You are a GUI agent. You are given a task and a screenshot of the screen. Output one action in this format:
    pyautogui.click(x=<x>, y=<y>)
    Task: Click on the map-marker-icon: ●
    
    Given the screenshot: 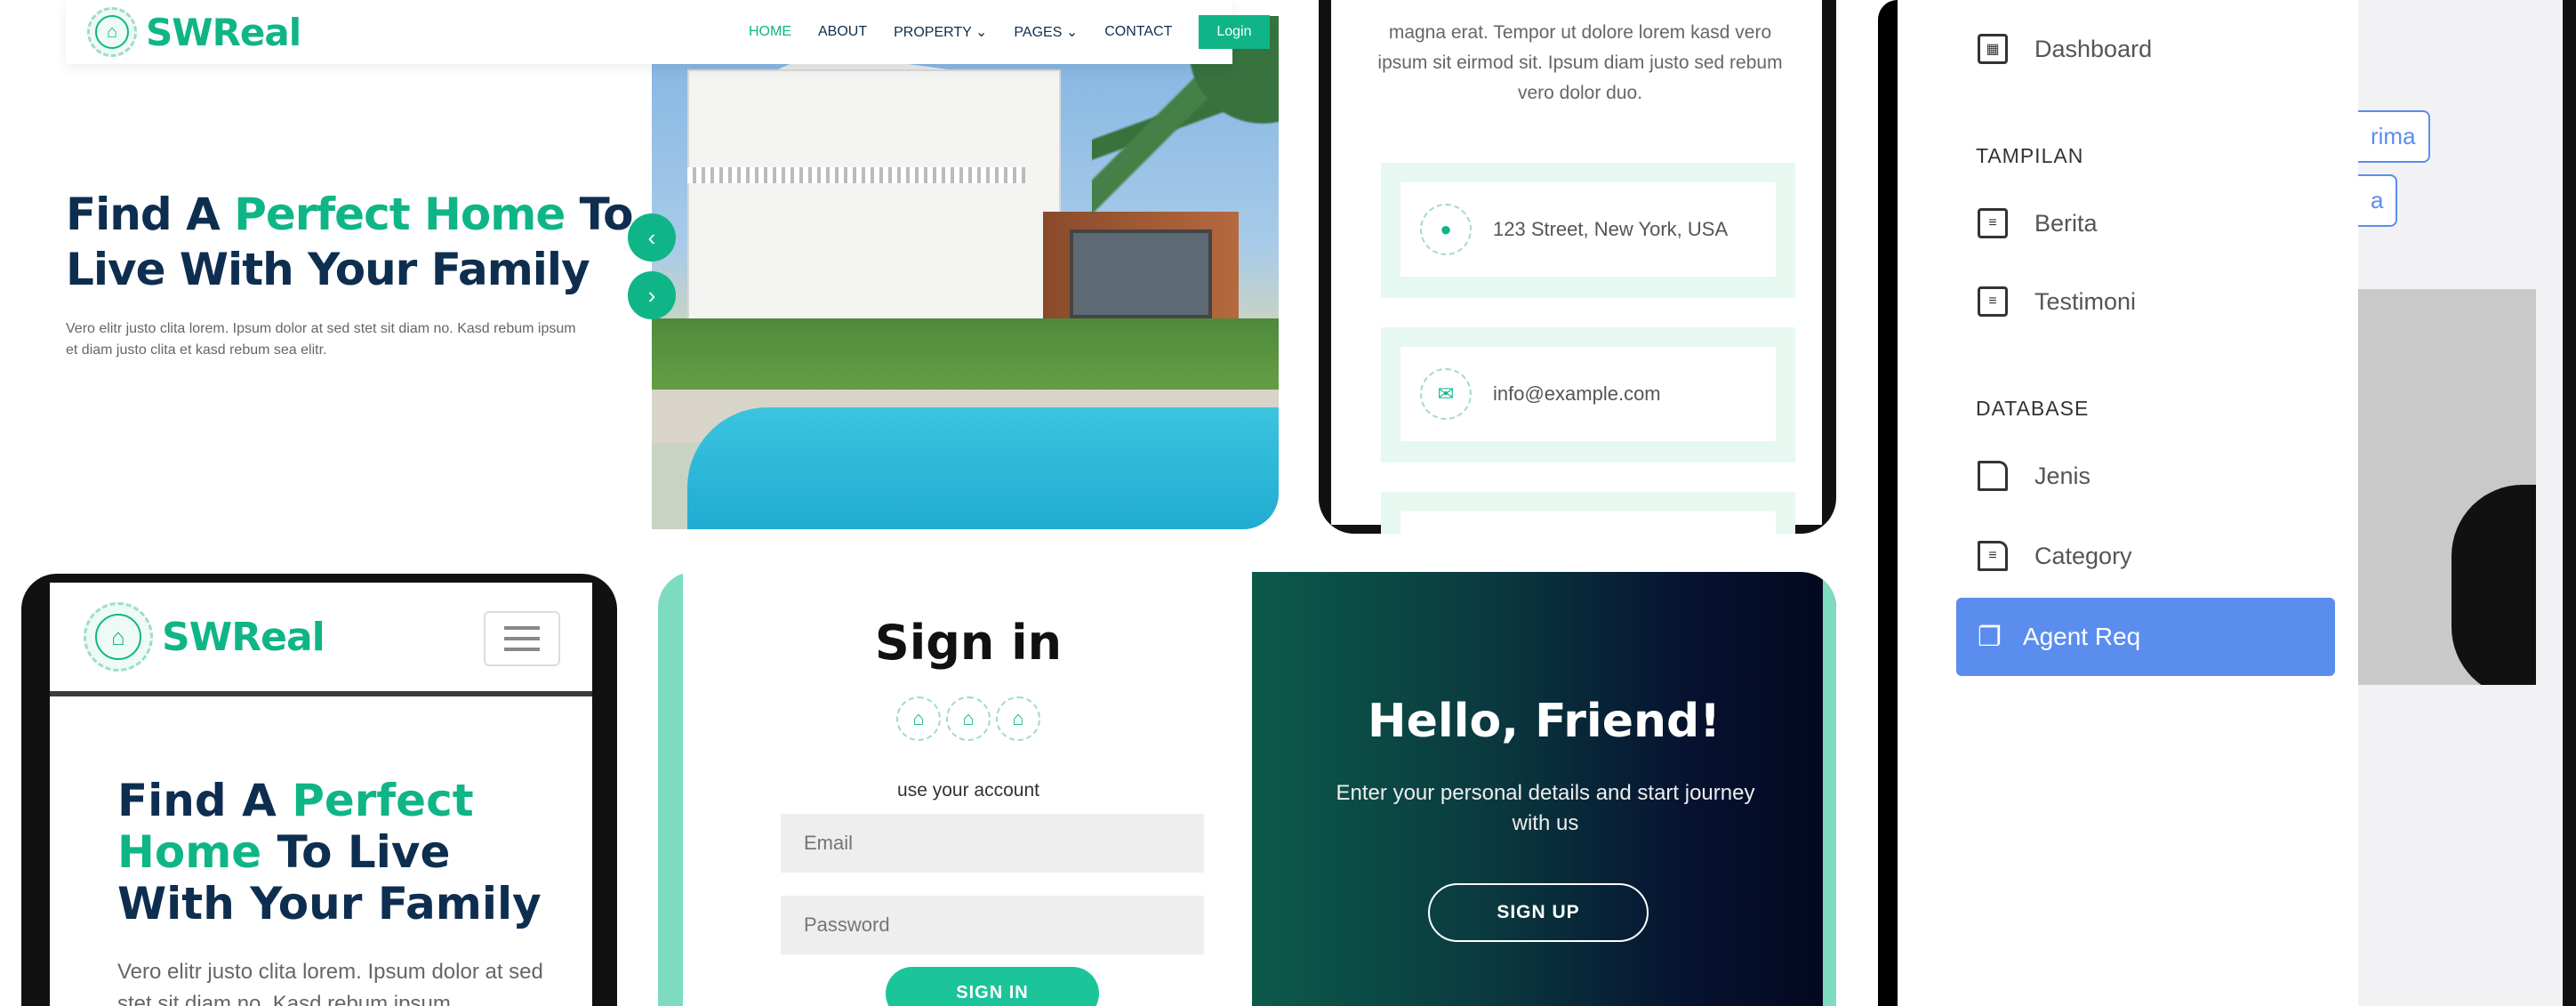 What is the action you would take?
    pyautogui.click(x=1446, y=229)
    